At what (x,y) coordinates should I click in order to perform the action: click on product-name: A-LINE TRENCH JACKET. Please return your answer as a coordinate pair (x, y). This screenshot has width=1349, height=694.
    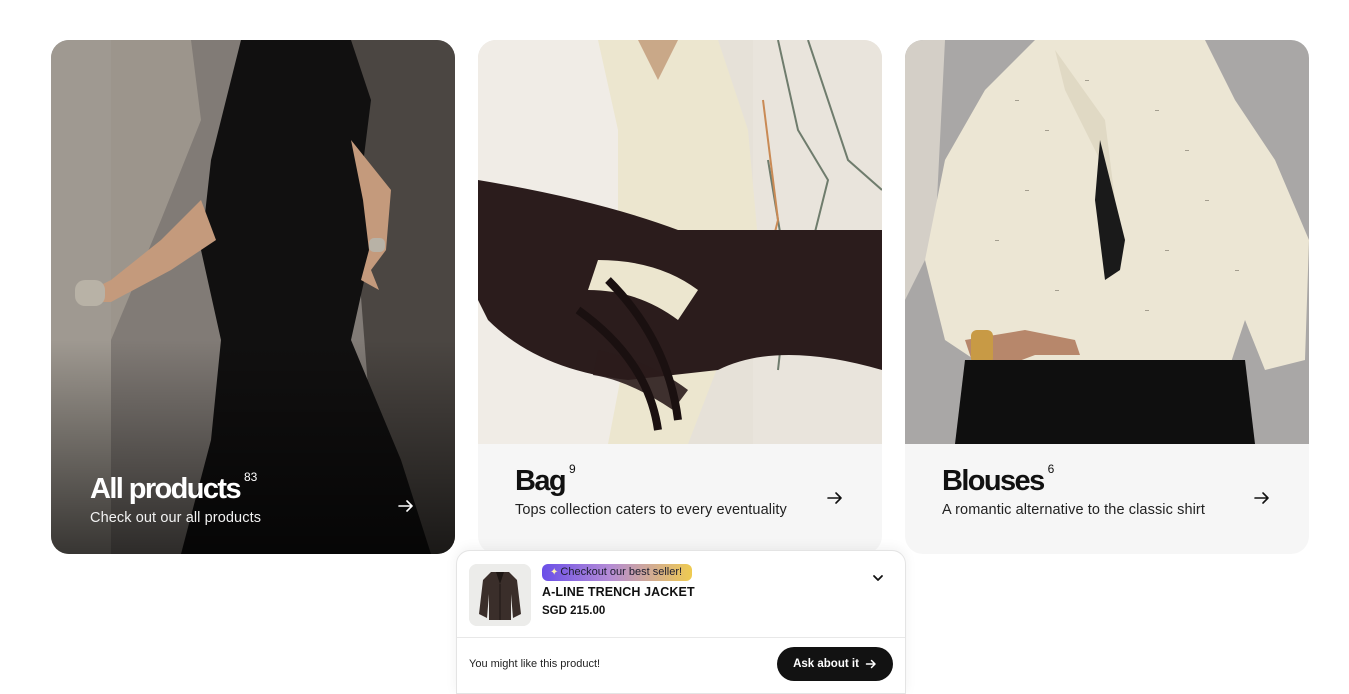
    Looking at the image, I should click on (618, 592).